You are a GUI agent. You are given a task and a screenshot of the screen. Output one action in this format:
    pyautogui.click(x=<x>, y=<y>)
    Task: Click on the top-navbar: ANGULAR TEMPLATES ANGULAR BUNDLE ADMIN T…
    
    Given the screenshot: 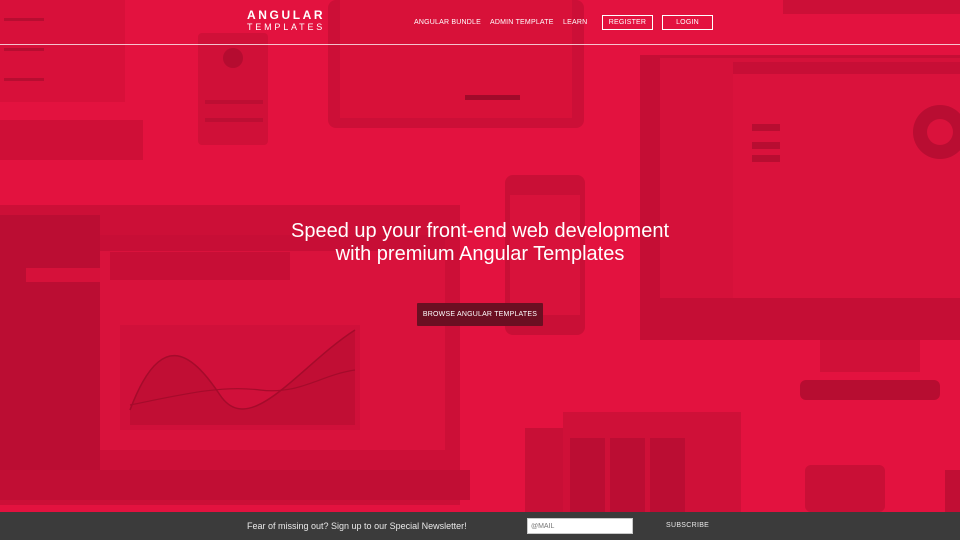 What is the action you would take?
    pyautogui.click(x=480, y=22)
    